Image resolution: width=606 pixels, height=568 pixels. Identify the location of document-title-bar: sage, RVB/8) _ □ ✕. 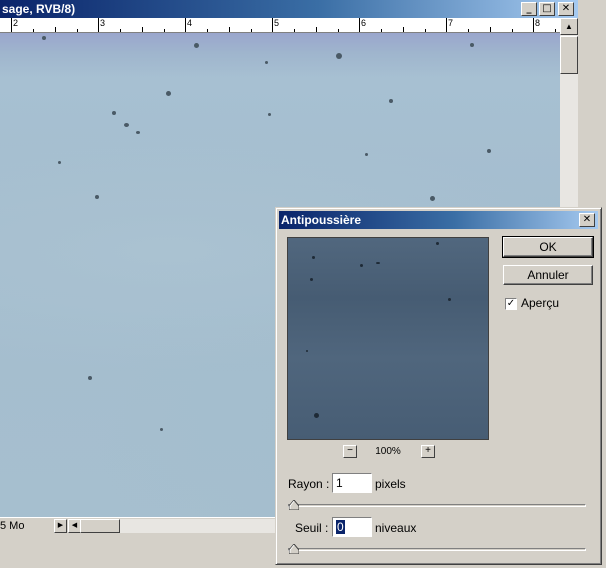
(289, 9).